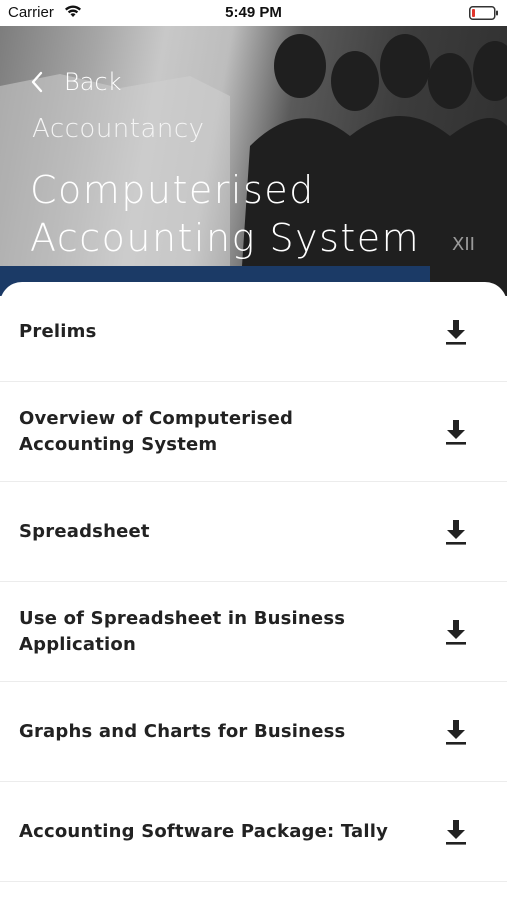 The image size is (507, 900). Describe the element at coordinates (37, 82) in the screenshot. I see `chevron-left-icon` at that location.